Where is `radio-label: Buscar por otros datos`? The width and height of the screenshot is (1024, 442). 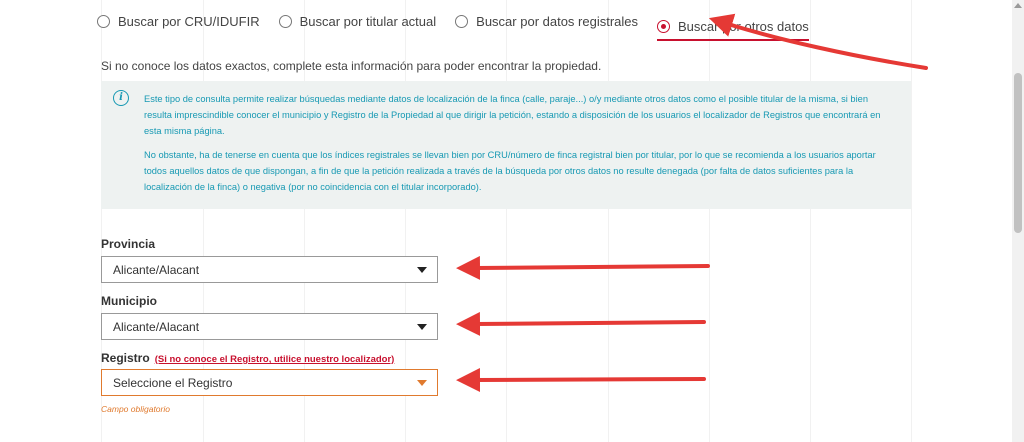
radio-label: Buscar por otros datos is located at coordinates (743, 26).